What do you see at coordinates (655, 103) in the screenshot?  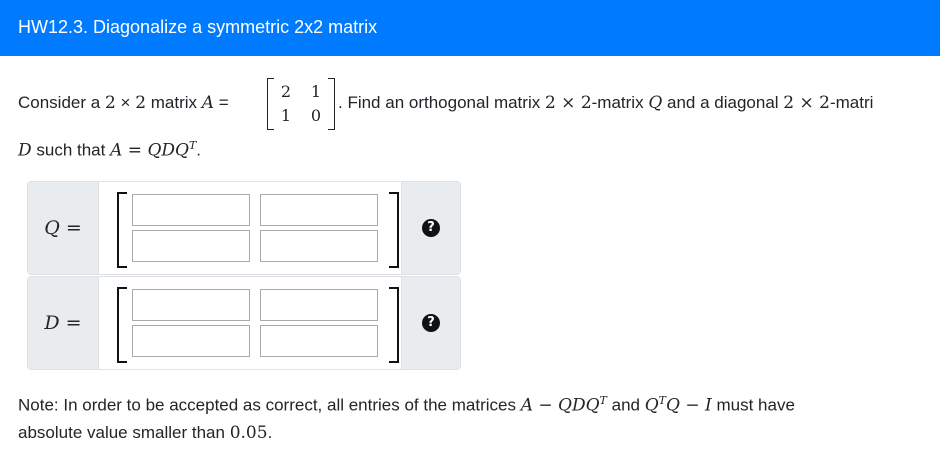 I see `var-Q: Q` at bounding box center [655, 103].